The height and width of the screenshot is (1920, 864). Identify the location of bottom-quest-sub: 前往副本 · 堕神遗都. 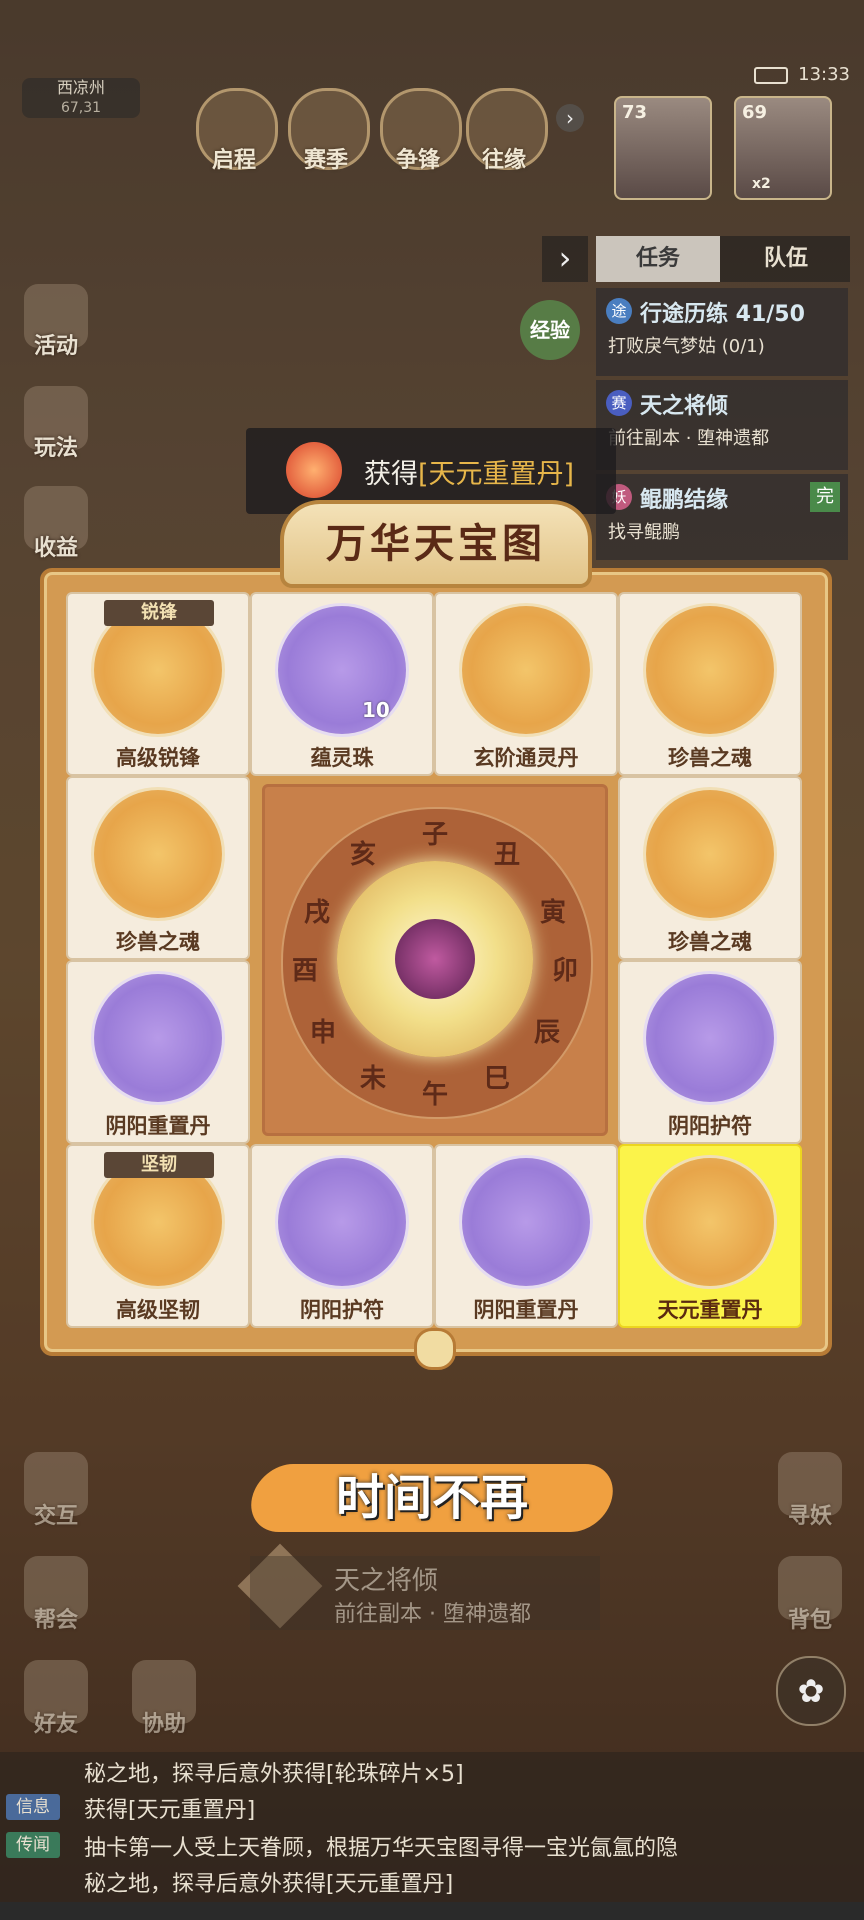
(432, 1614).